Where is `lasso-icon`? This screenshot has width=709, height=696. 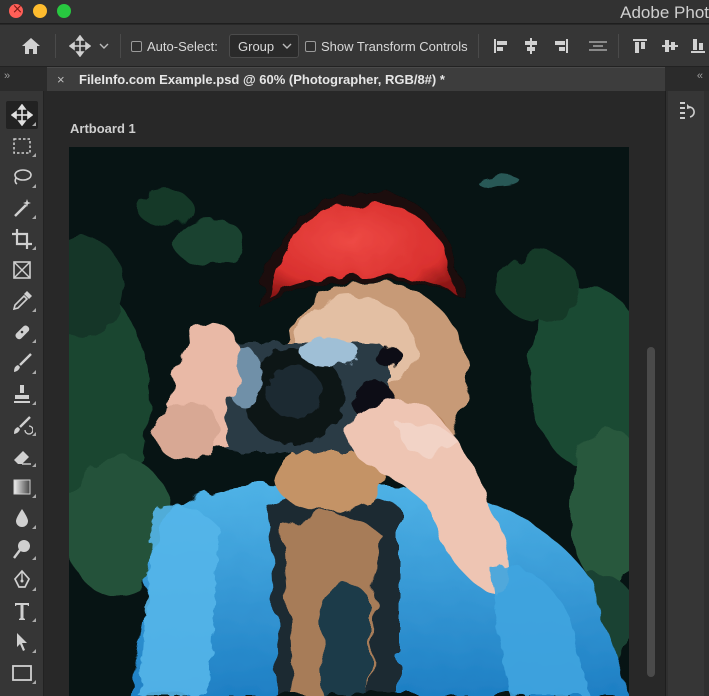
lasso-icon is located at coordinates (23, 177).